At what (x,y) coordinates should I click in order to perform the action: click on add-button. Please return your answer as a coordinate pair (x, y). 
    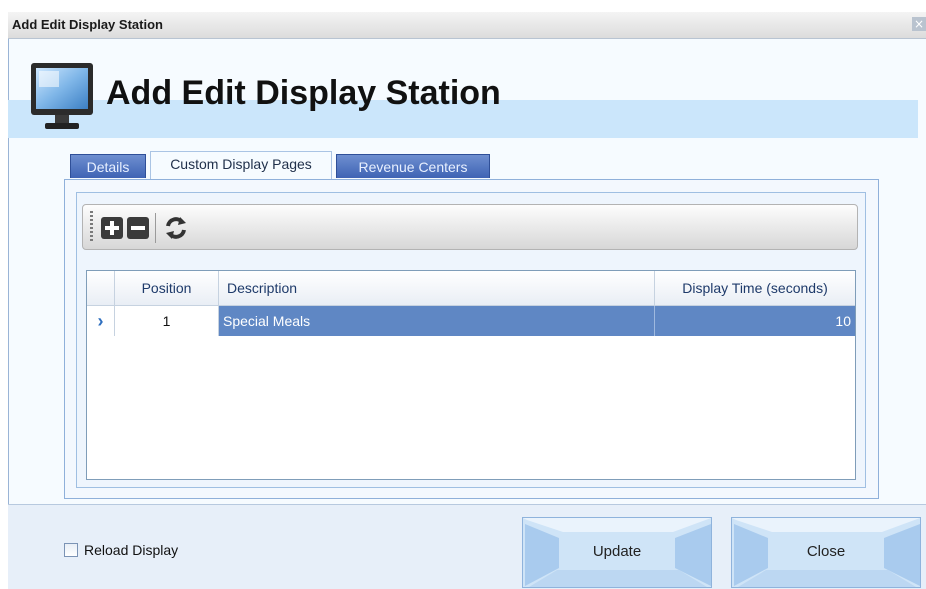
    Looking at the image, I should click on (112, 228).